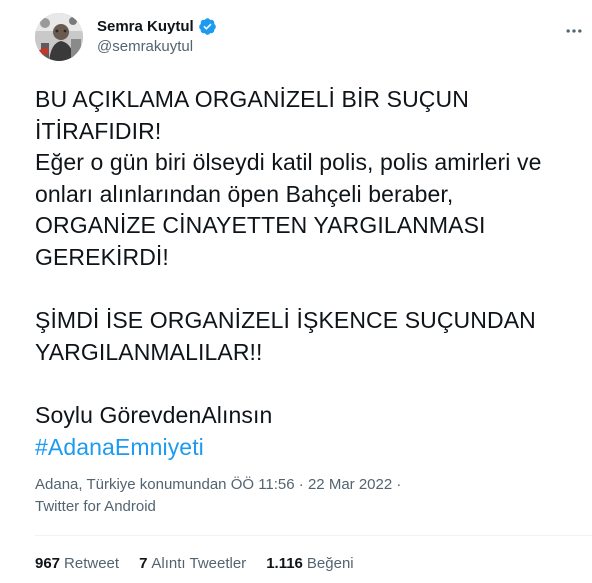 This screenshot has width=592, height=583. What do you see at coordinates (154, 414) in the screenshot?
I see `tweet-line: Soylu GörevdenAlınsın` at bounding box center [154, 414].